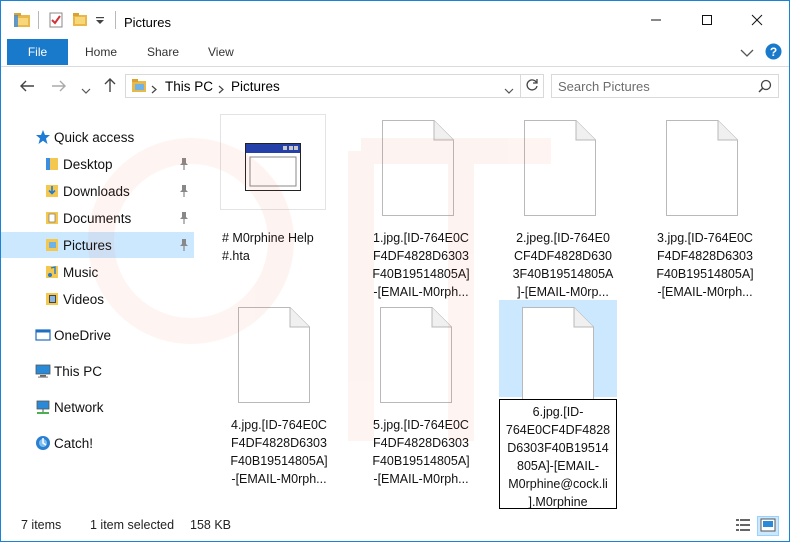  I want to click on catch-icon, so click(43, 443).